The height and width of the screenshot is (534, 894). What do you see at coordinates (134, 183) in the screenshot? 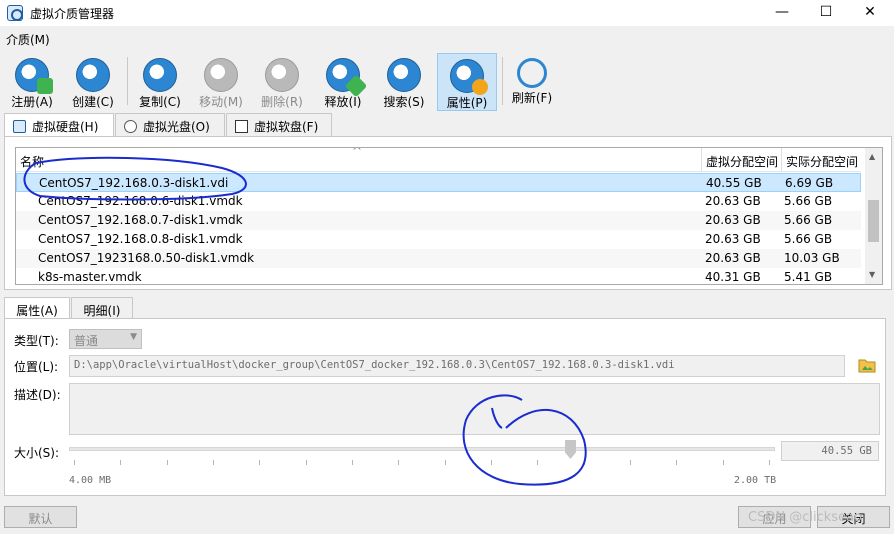
I see `row-name: CentOS7_192.168.0.3-disk1.vdi` at bounding box center [134, 183].